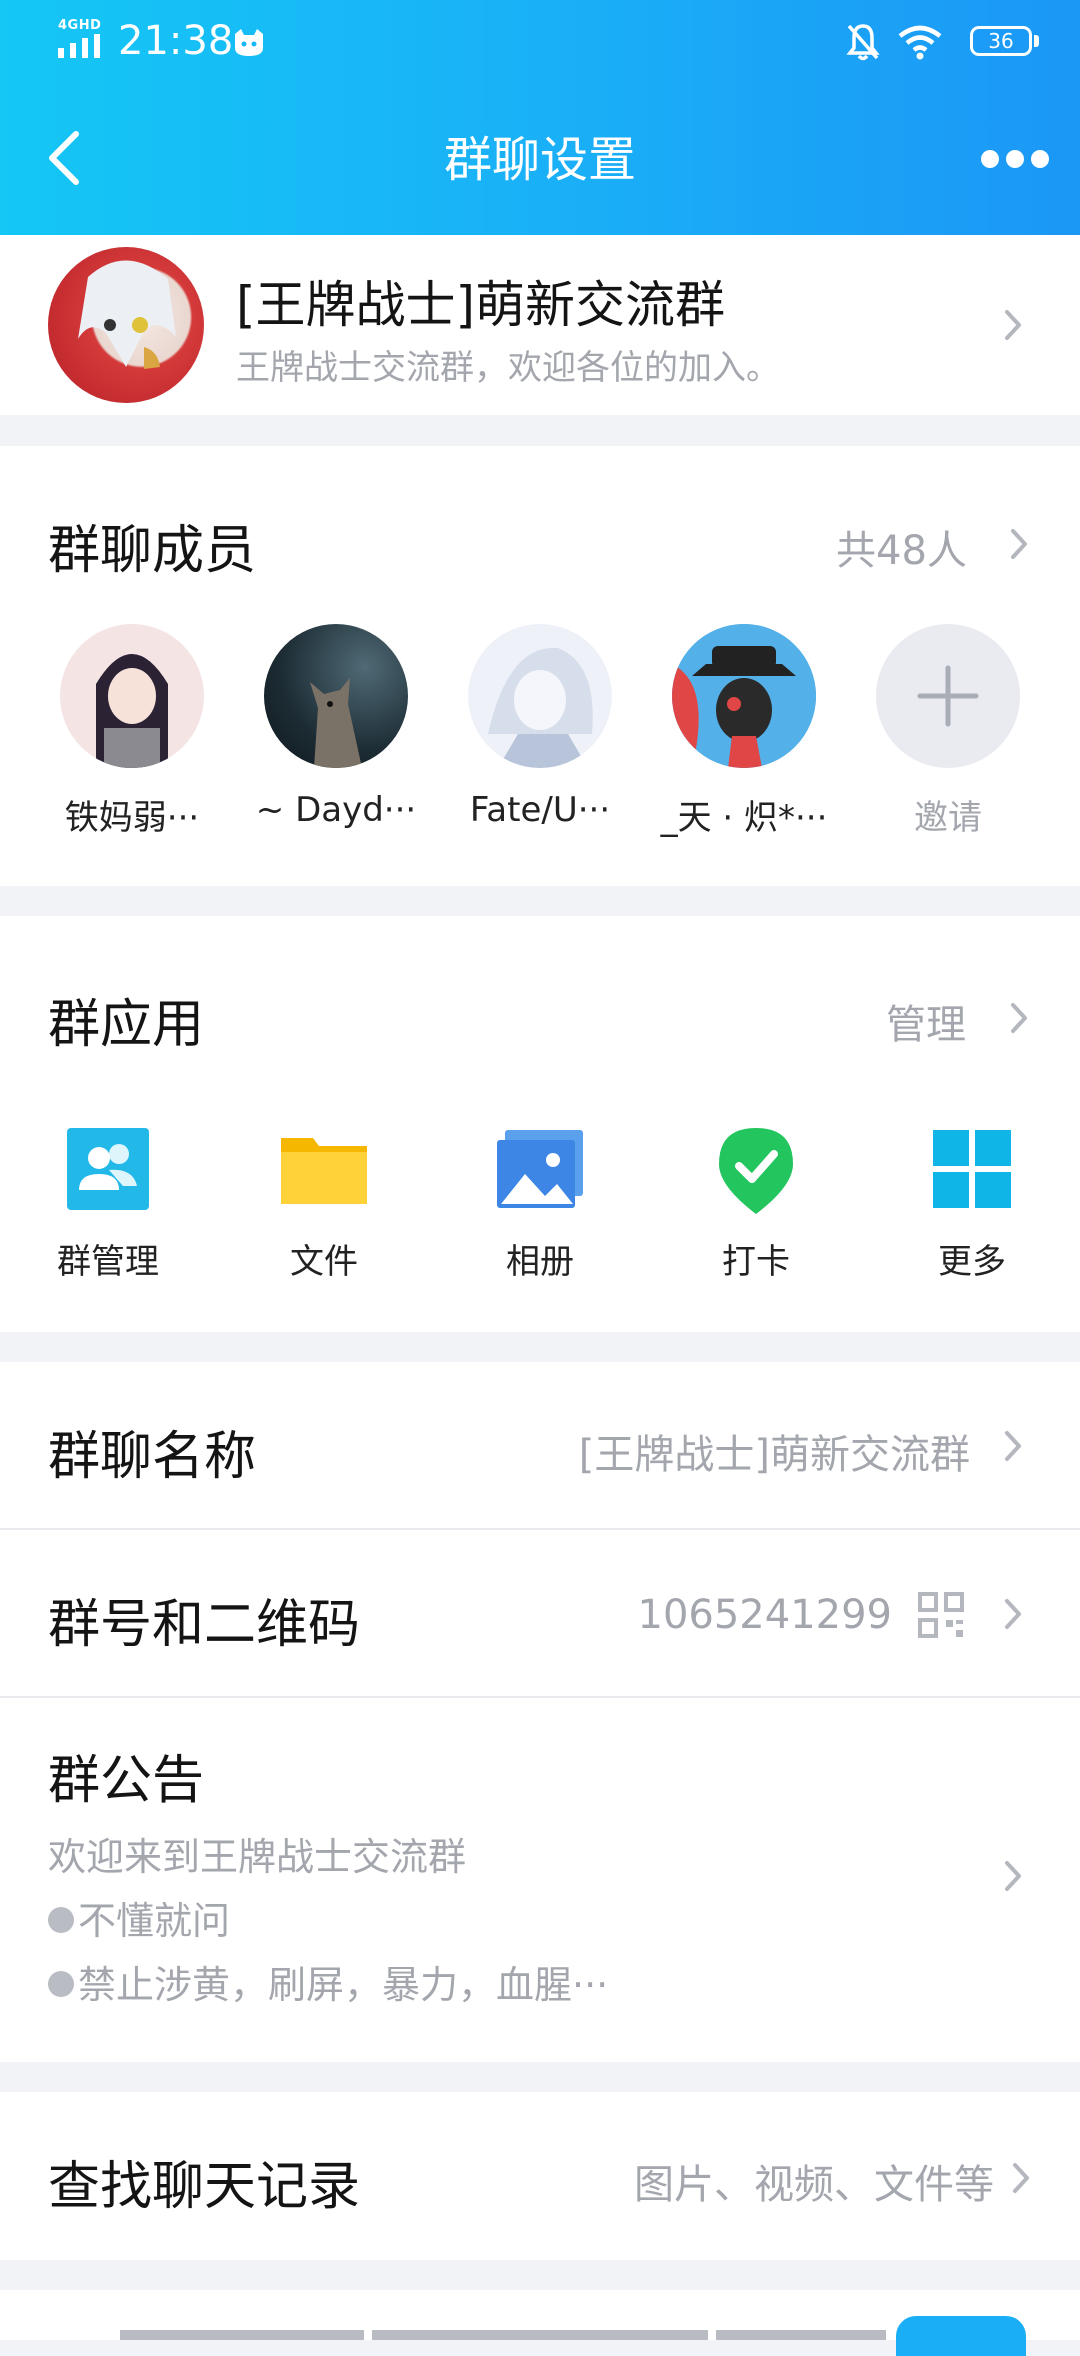 This screenshot has width=1080, height=2356. I want to click on plus-icon, so click(948, 696).